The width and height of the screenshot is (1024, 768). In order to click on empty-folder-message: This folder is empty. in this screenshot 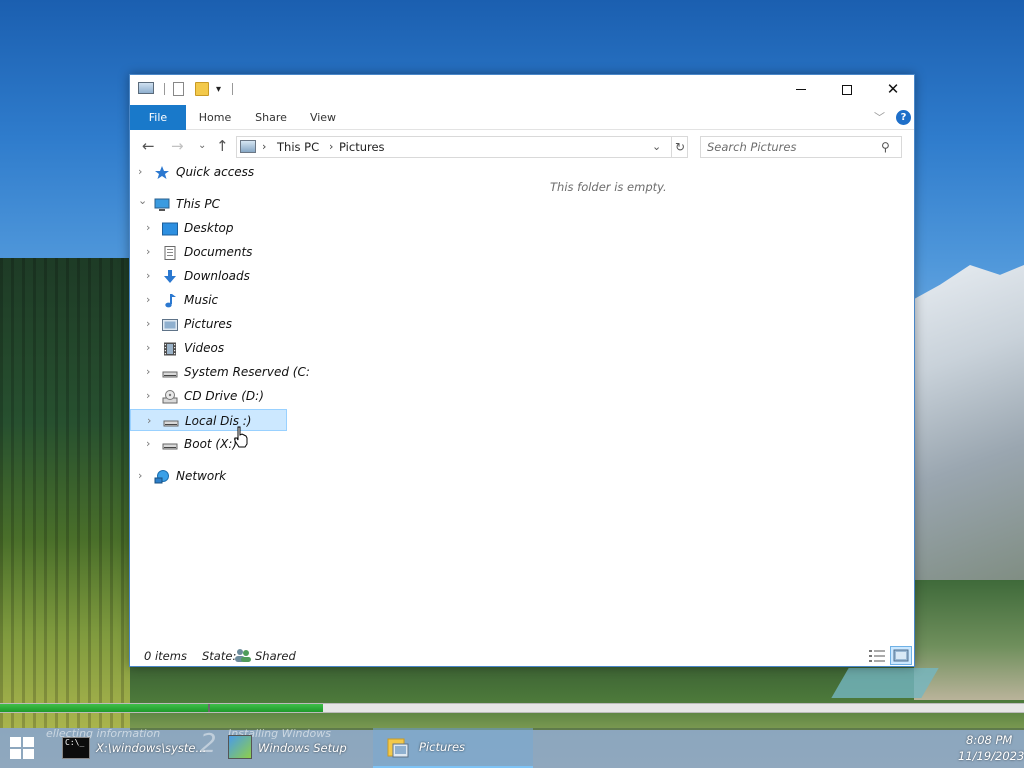, I will do `click(608, 187)`.